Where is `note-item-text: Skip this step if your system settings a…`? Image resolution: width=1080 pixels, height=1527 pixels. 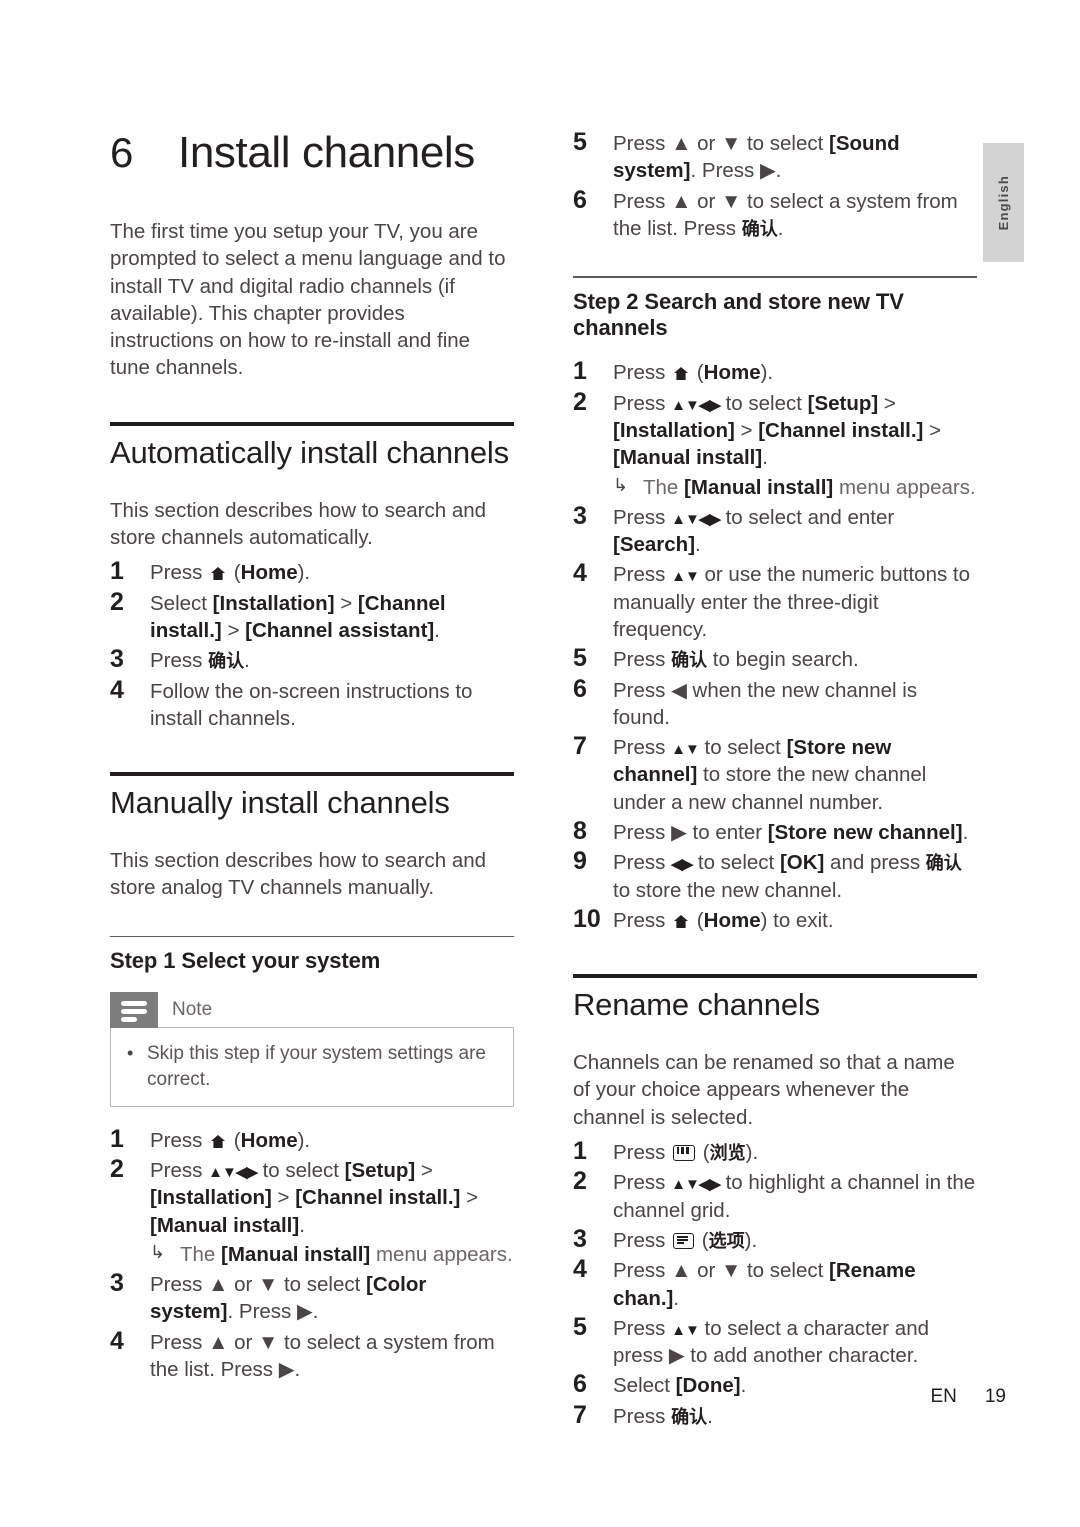
note-item-text: Skip this step if your system settings a… is located at coordinates (316, 1066).